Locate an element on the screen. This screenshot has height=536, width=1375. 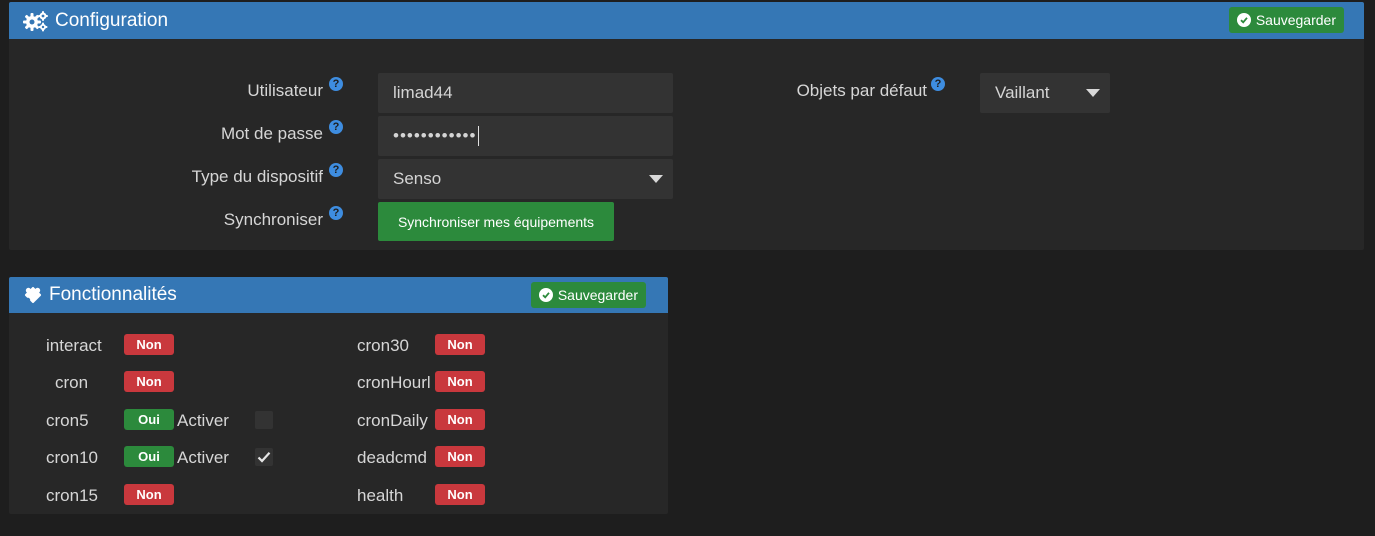
status-badge-deadcmd: Non is located at coordinates (460, 456).